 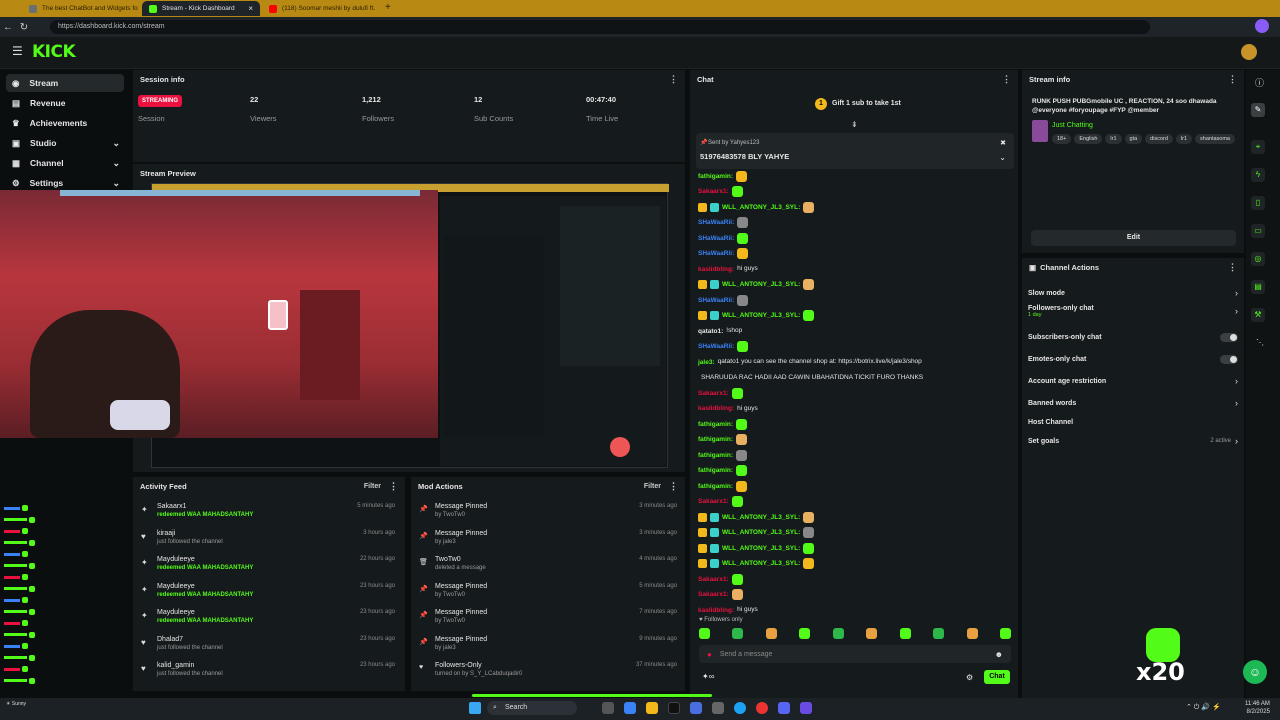 What do you see at coordinates (1133, 293) in the screenshot?
I see `channel-action-slow-mode: Slow mode ›` at bounding box center [1133, 293].